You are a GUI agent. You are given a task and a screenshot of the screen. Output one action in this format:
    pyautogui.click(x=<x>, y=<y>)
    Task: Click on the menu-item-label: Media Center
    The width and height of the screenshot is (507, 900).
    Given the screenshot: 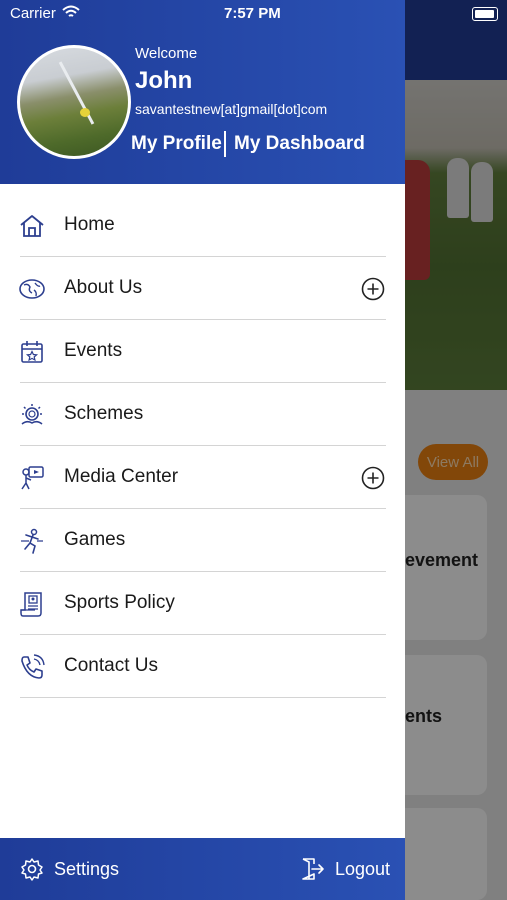 What is the action you would take?
    pyautogui.click(x=121, y=476)
    